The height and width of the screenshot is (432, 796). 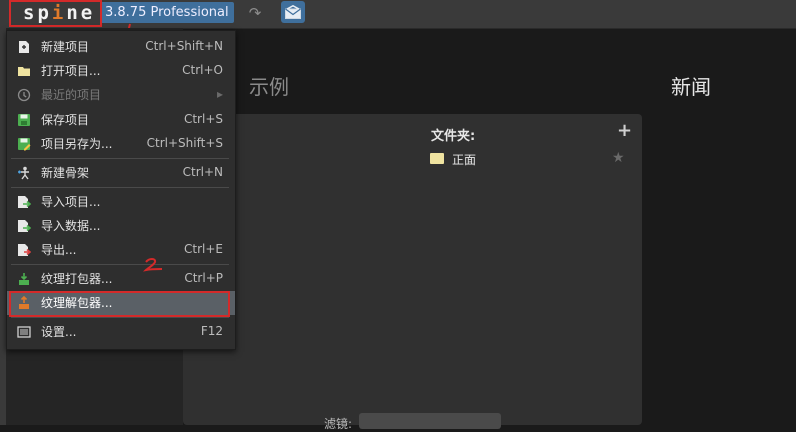 I want to click on menu-item-export: 导出... Ctrl+E, so click(x=121, y=250).